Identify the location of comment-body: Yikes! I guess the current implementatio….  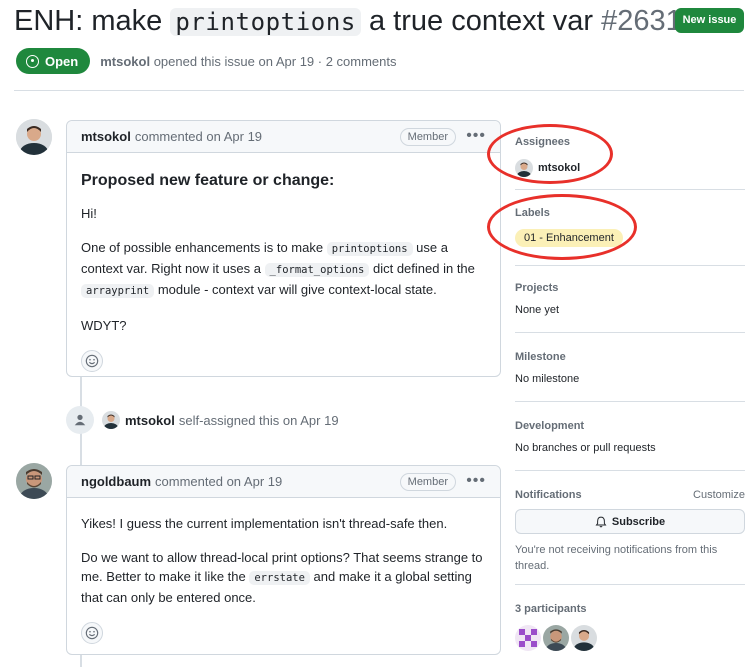
(283, 576).